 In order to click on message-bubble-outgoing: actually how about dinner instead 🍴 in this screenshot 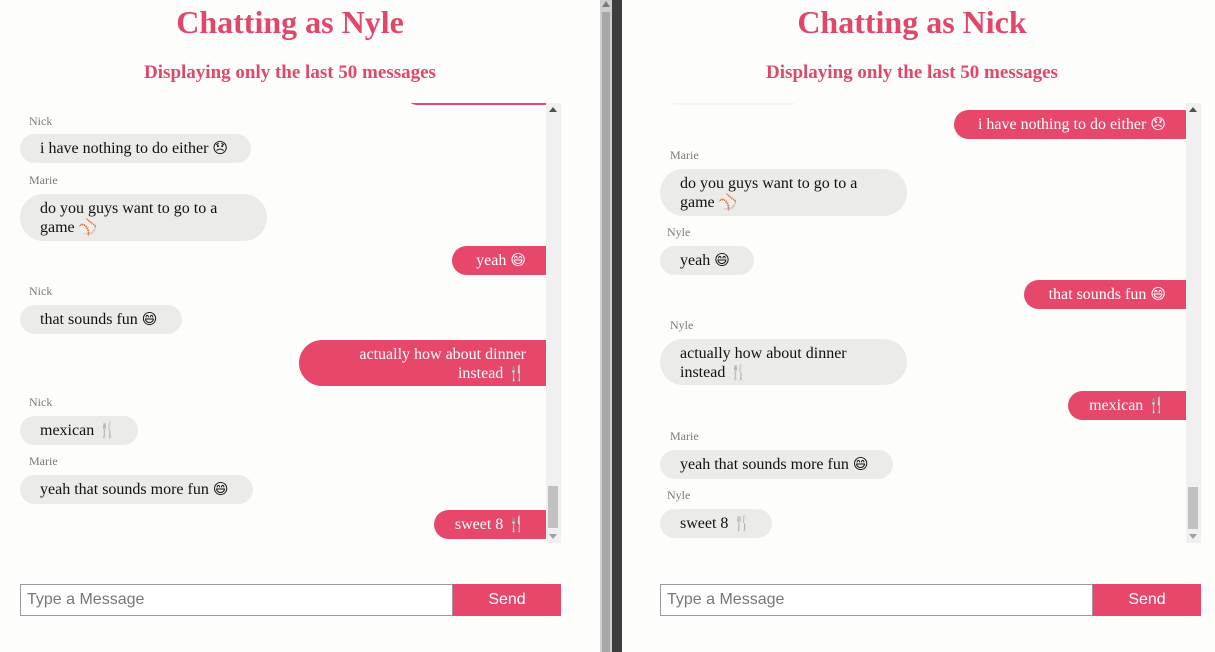, I will do `click(422, 363)`.